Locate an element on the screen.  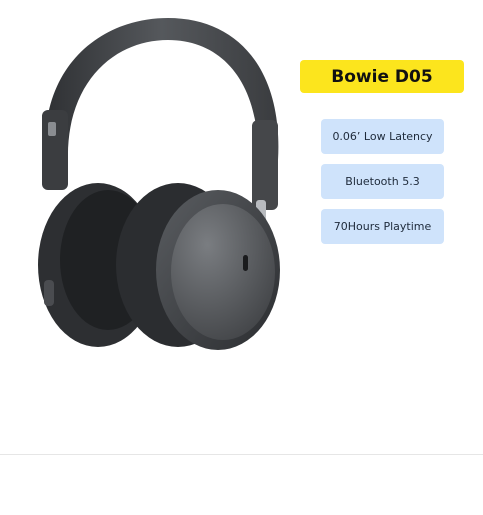
feature-badge-latency: 0.06’ Low Latency is located at coordinates (382, 136).